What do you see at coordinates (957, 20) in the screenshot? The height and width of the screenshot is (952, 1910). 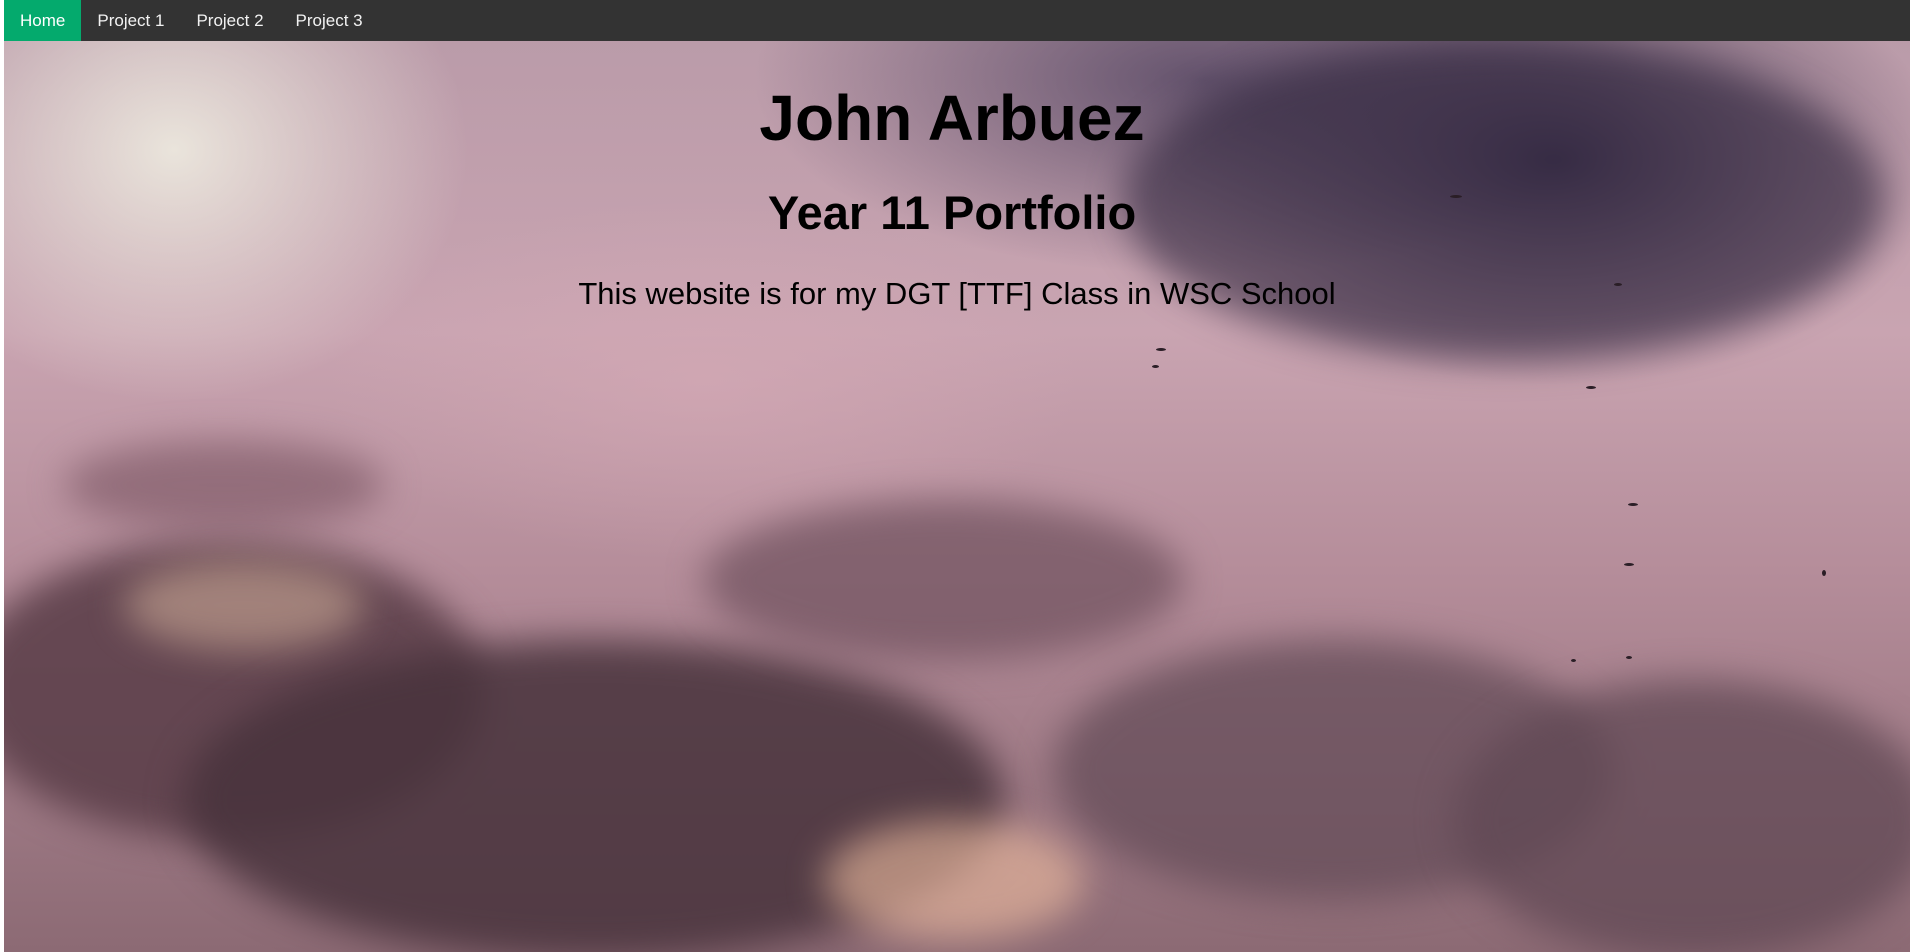 I see `top-navbar: Home Project 1 Project 2 Project 3` at bounding box center [957, 20].